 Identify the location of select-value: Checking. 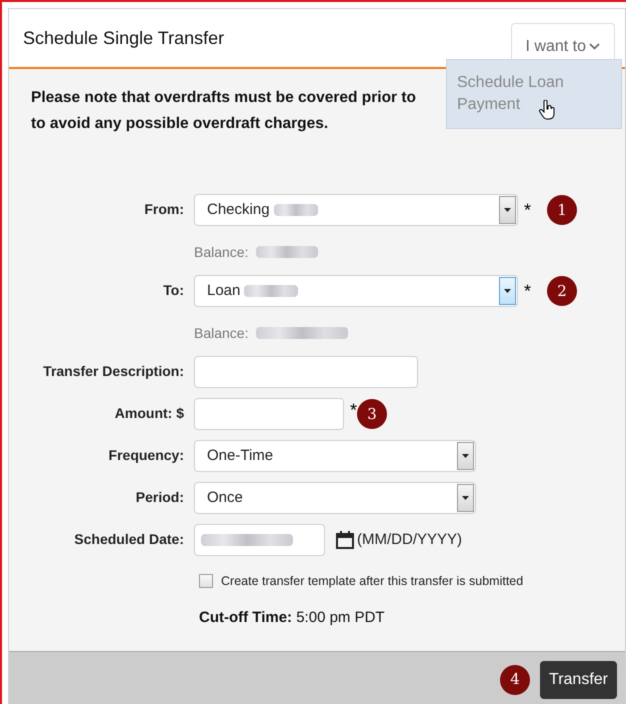
(238, 210).